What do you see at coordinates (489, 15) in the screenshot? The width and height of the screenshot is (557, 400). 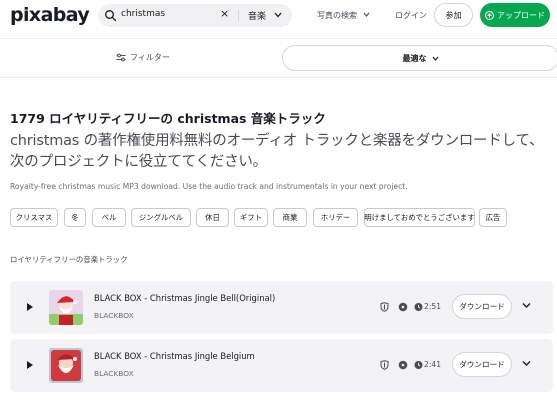 I see `upload-icon` at bounding box center [489, 15].